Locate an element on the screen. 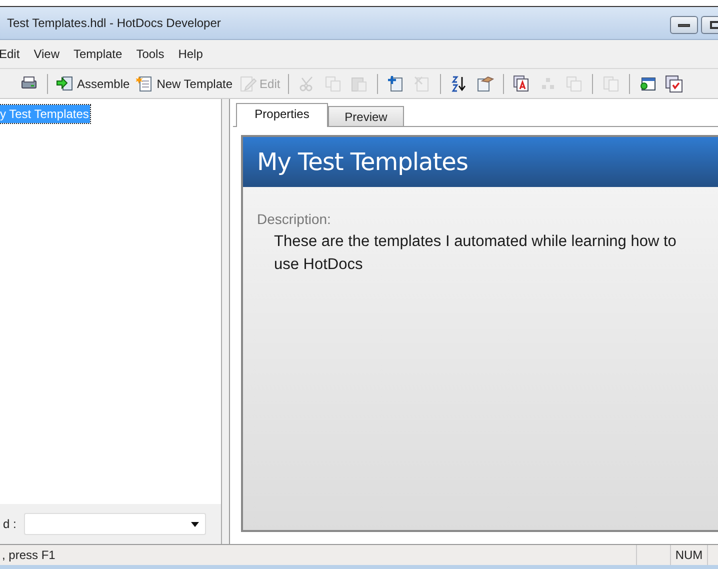 The width and height of the screenshot is (718, 569). pencil-document-icon is located at coordinates (247, 83).